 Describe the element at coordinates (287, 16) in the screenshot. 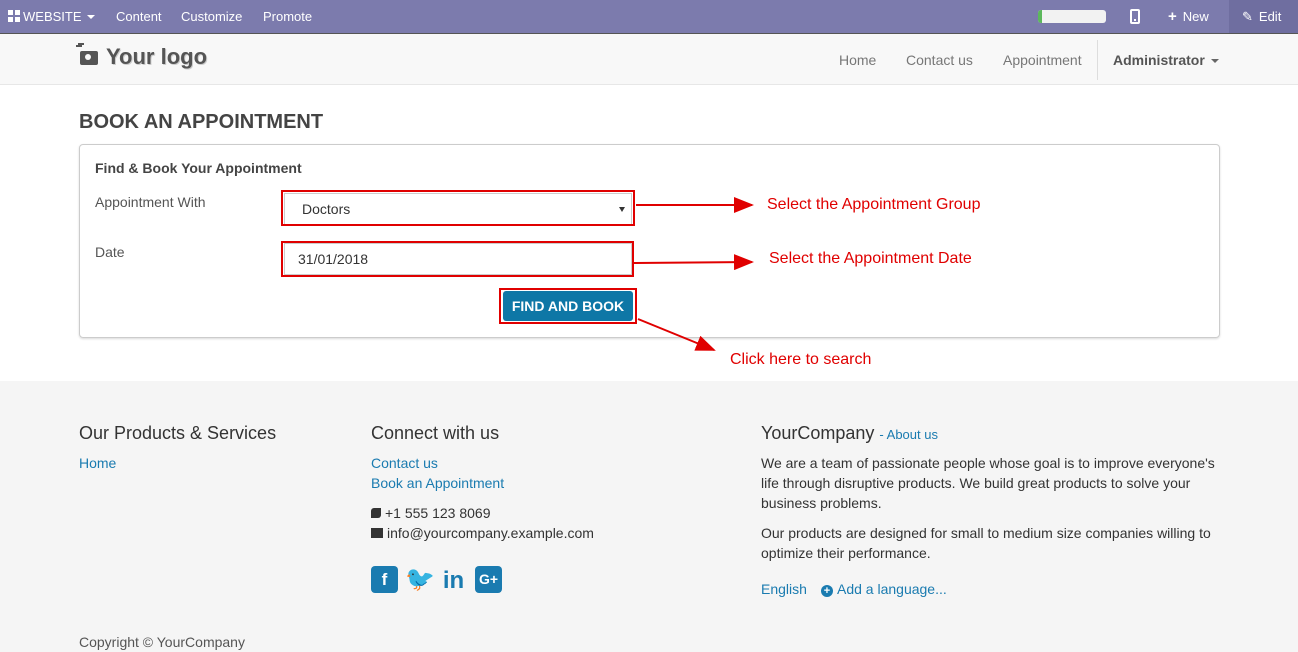

I see `menu-promote: Promote` at that location.